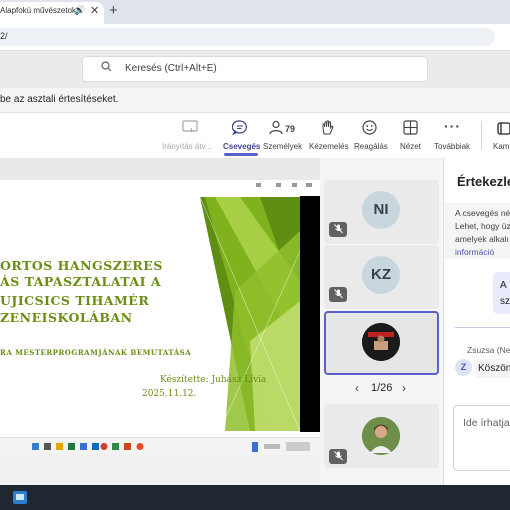  Describe the element at coordinates (160, 470) in the screenshot. I see `stage-bottom` at that location.